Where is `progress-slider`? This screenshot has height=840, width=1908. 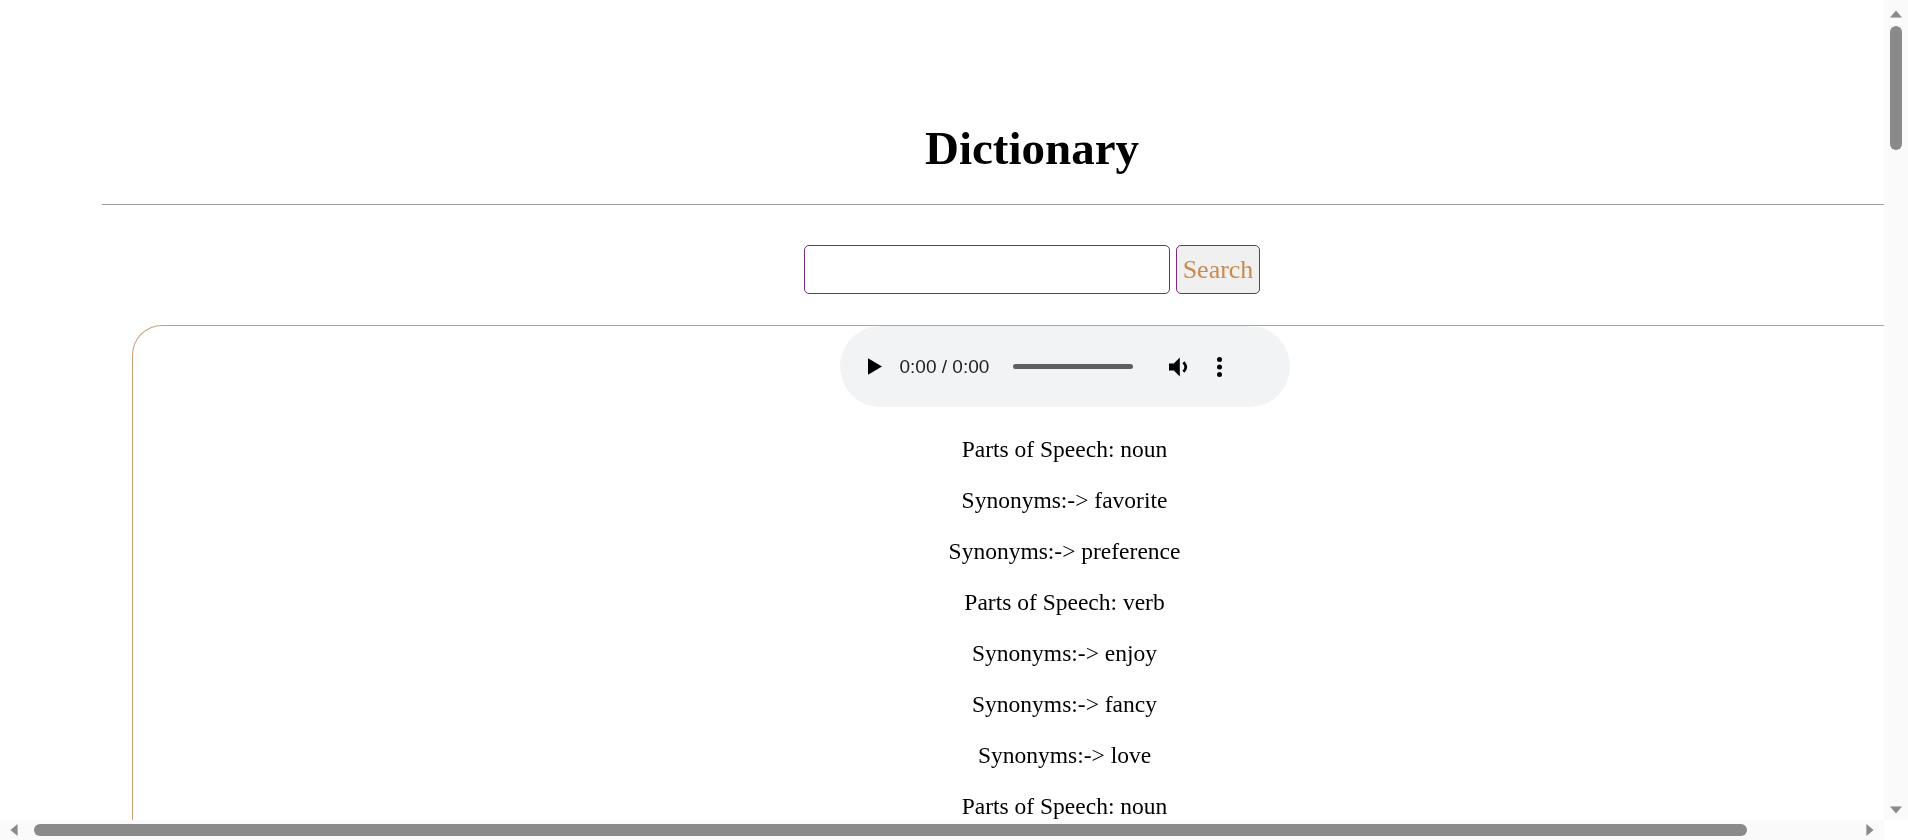
progress-slider is located at coordinates (1073, 366).